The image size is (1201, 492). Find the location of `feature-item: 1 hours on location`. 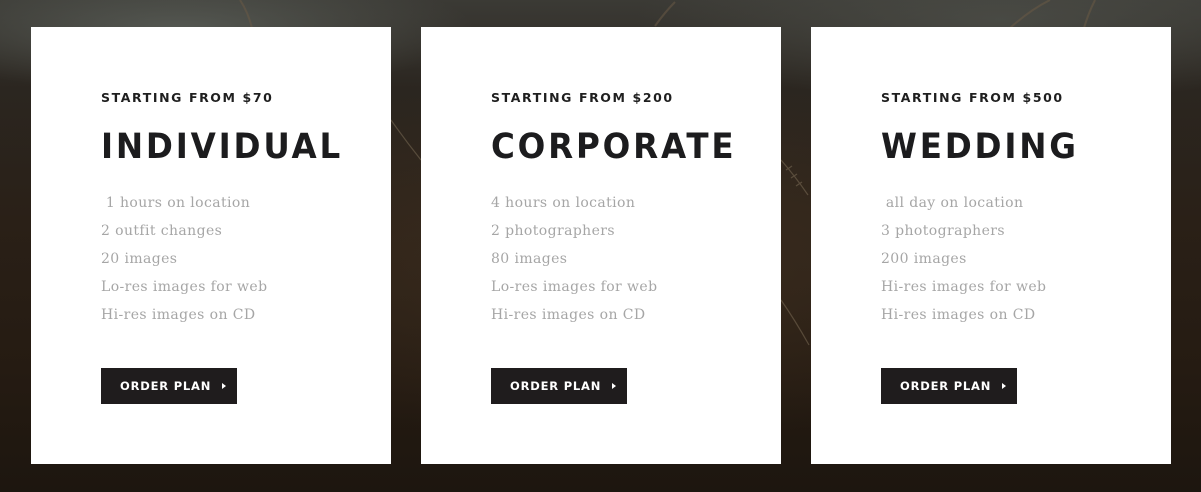

feature-item: 1 hours on location is located at coordinates (176, 203).